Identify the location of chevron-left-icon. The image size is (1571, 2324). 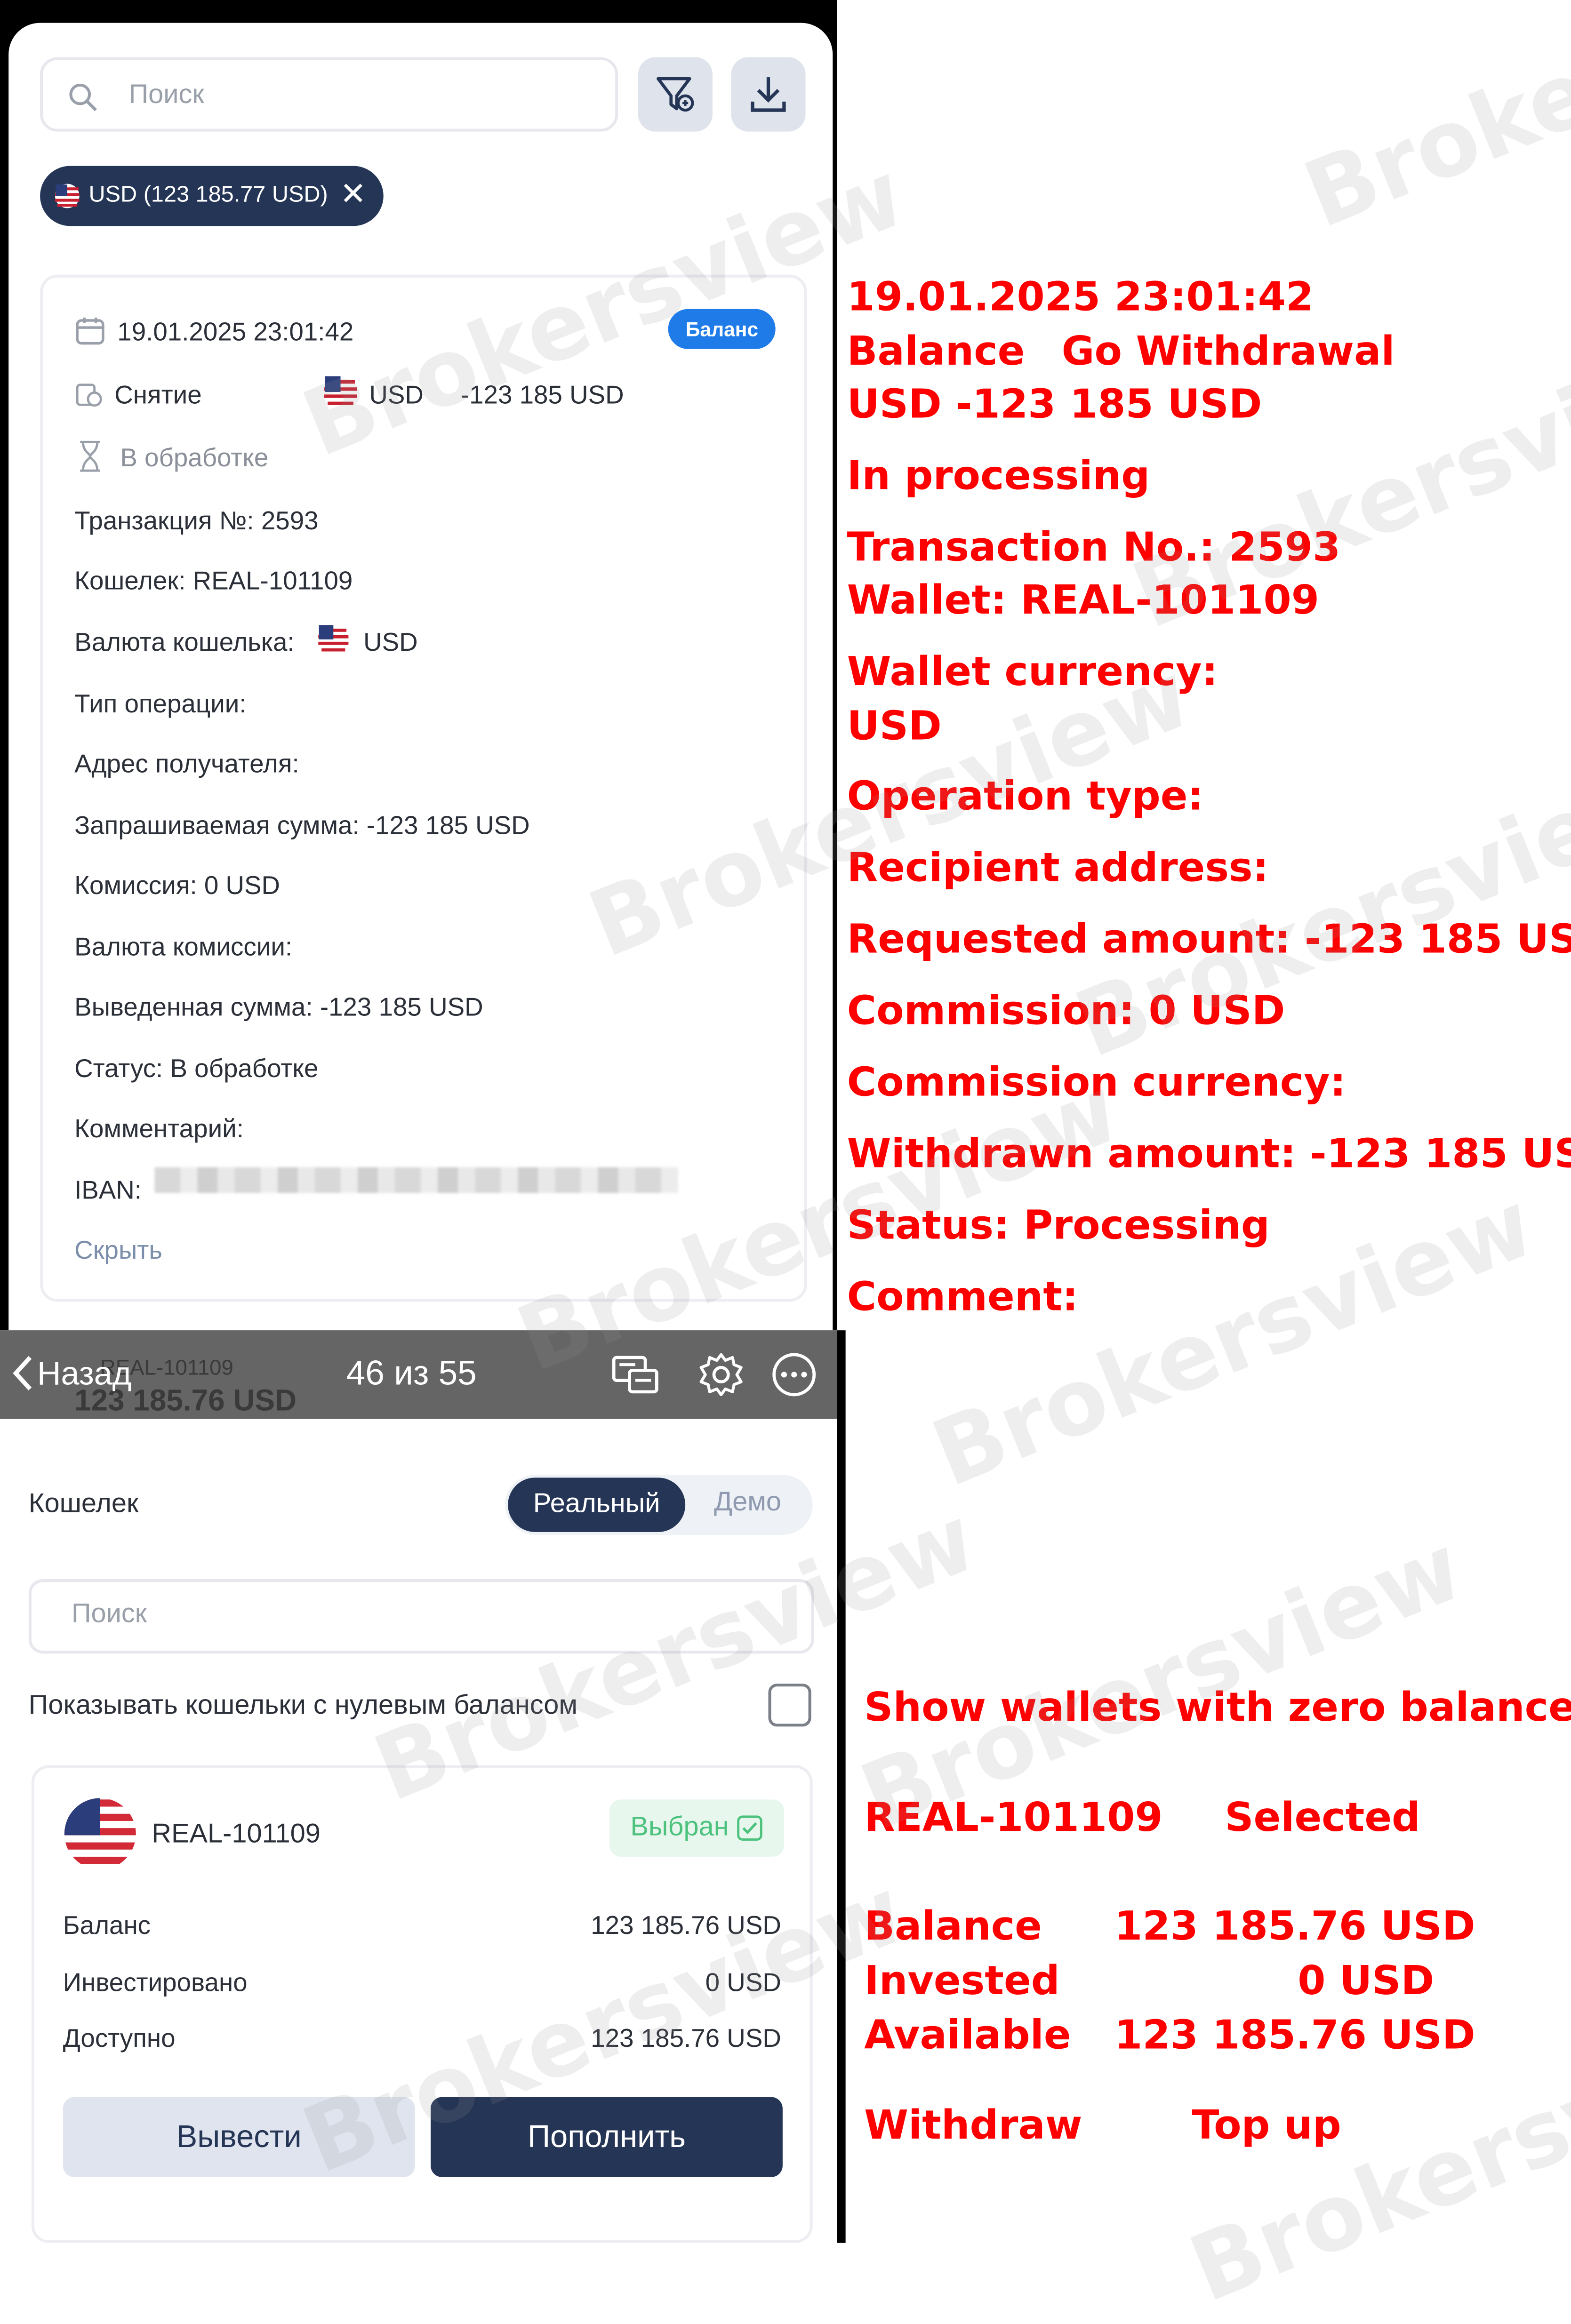
(22, 1373).